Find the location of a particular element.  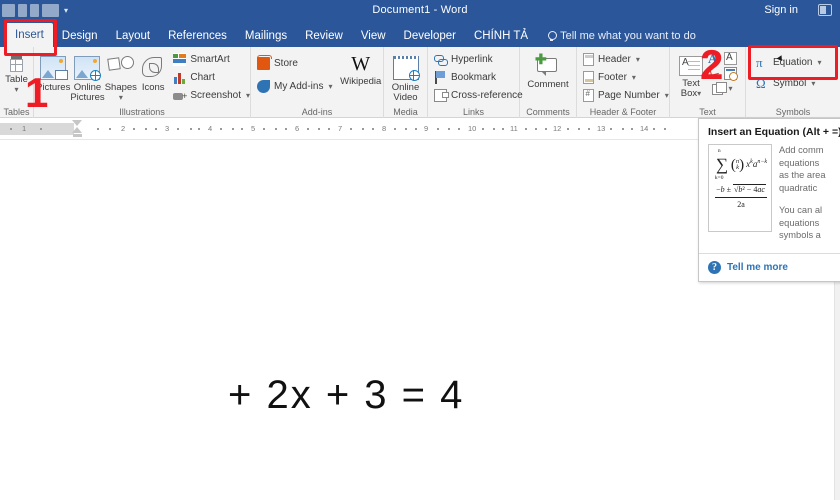

ribbon-group-media: Online Video Media is located at coordinates (406, 82).